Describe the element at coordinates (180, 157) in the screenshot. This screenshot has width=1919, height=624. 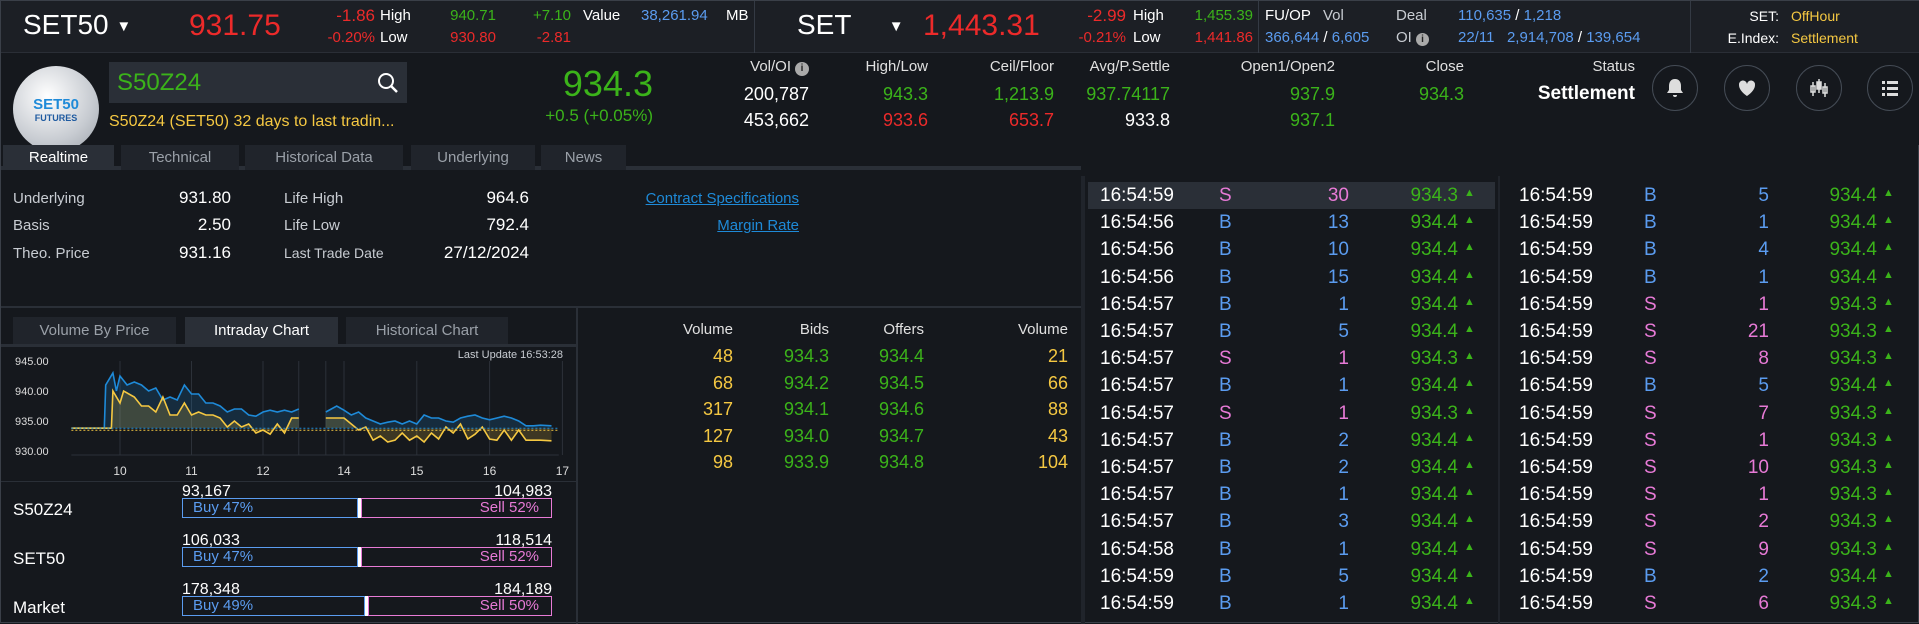
I see `tab-technical: Technical` at that location.